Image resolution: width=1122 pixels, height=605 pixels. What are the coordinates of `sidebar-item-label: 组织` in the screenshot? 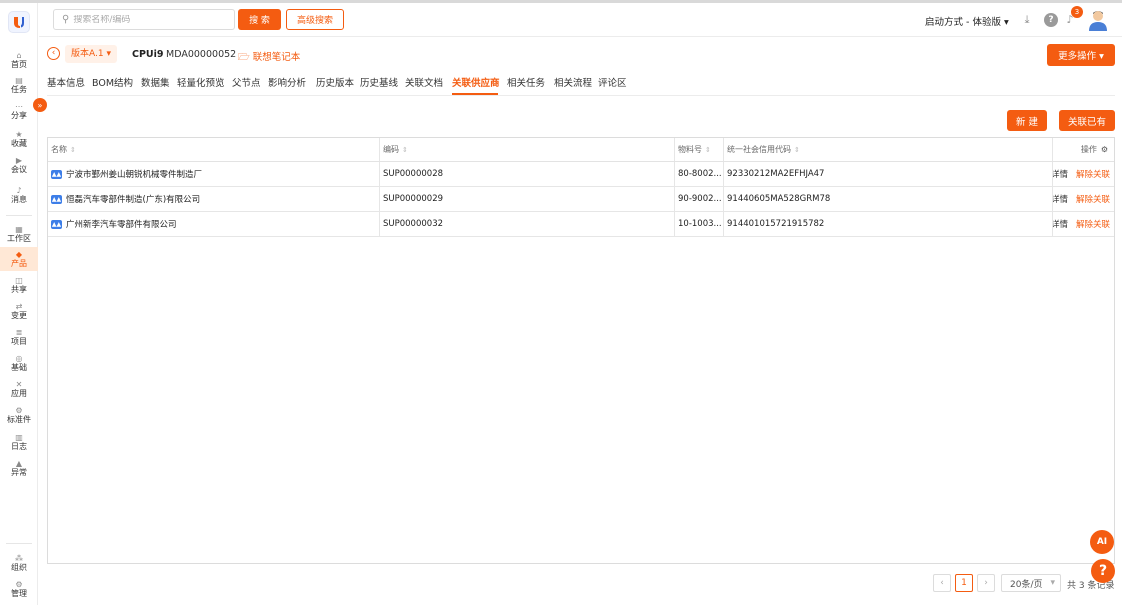 It's located at (19, 567).